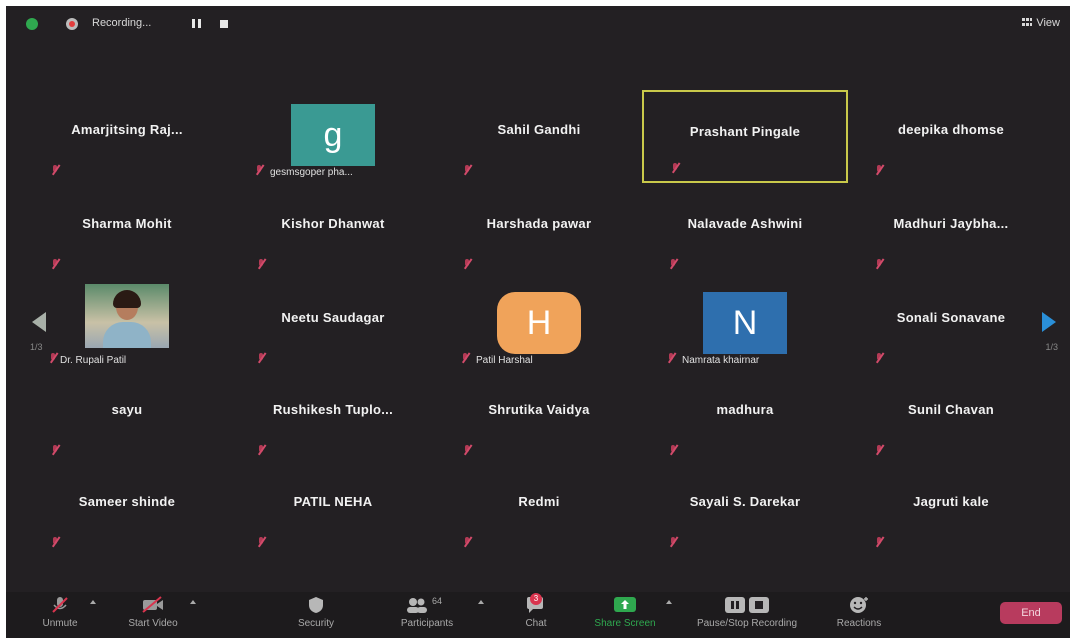 The image size is (1074, 643). Describe the element at coordinates (427, 605) in the screenshot. I see `participants-icon: 64` at that location.